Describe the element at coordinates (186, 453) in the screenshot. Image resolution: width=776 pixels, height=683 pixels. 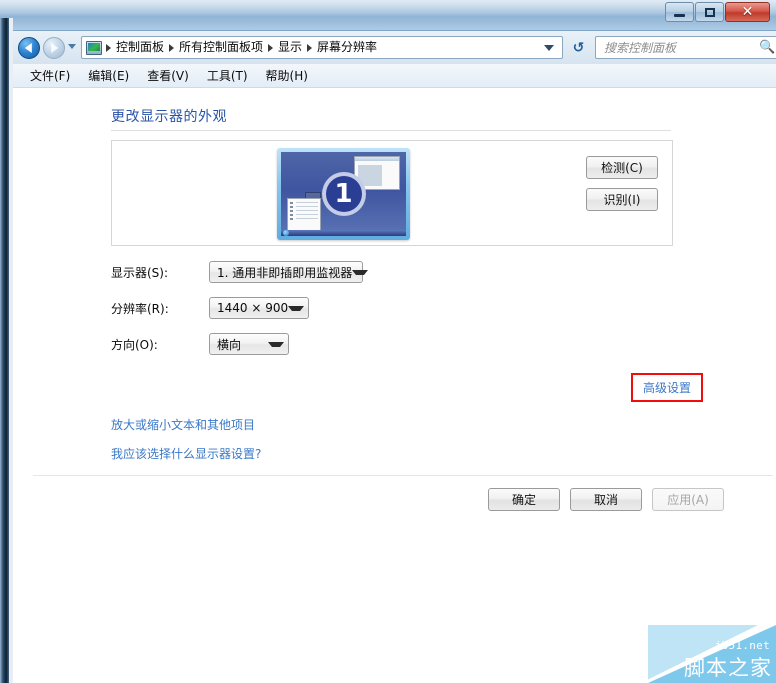
I see `which-settings-link: 我应该选择什么显示器设置?` at that location.